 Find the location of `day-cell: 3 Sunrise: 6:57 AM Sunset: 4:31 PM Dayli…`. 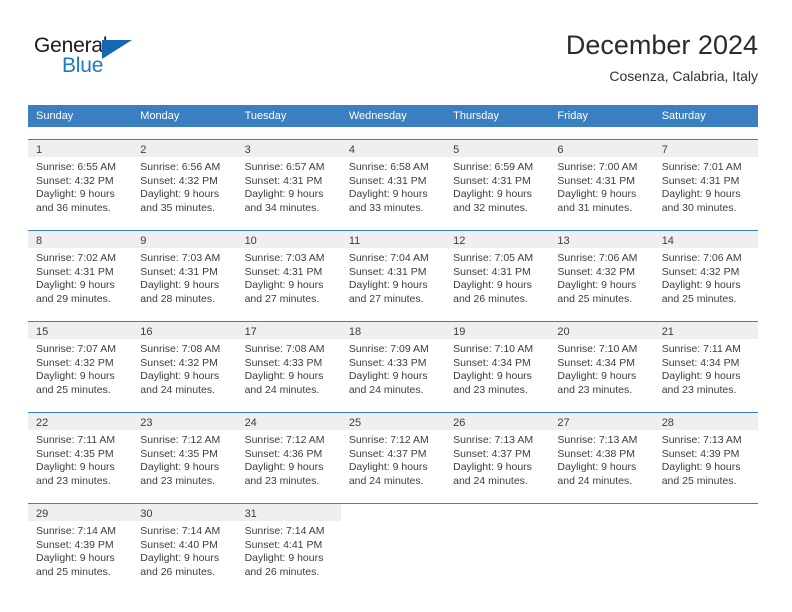

day-cell: 3 Sunrise: 6:57 AM Sunset: 4:31 PM Dayli… is located at coordinates (288, 179).